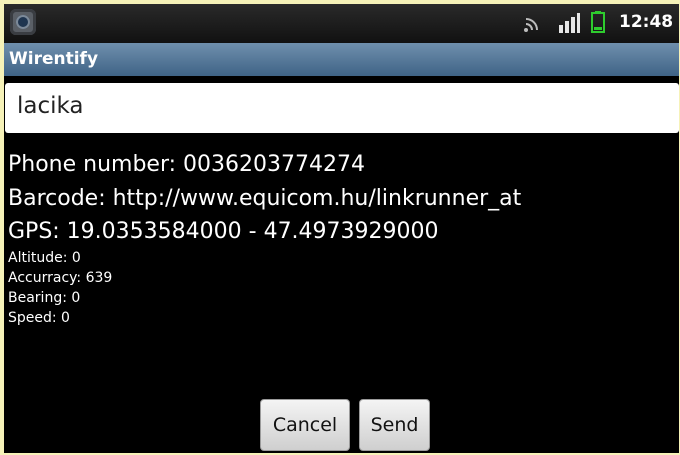 The height and width of the screenshot is (455, 680). Describe the element at coordinates (223, 231) in the screenshot. I see `gps-text: GPS: 19.0353584000 - 47.4973929000` at that location.